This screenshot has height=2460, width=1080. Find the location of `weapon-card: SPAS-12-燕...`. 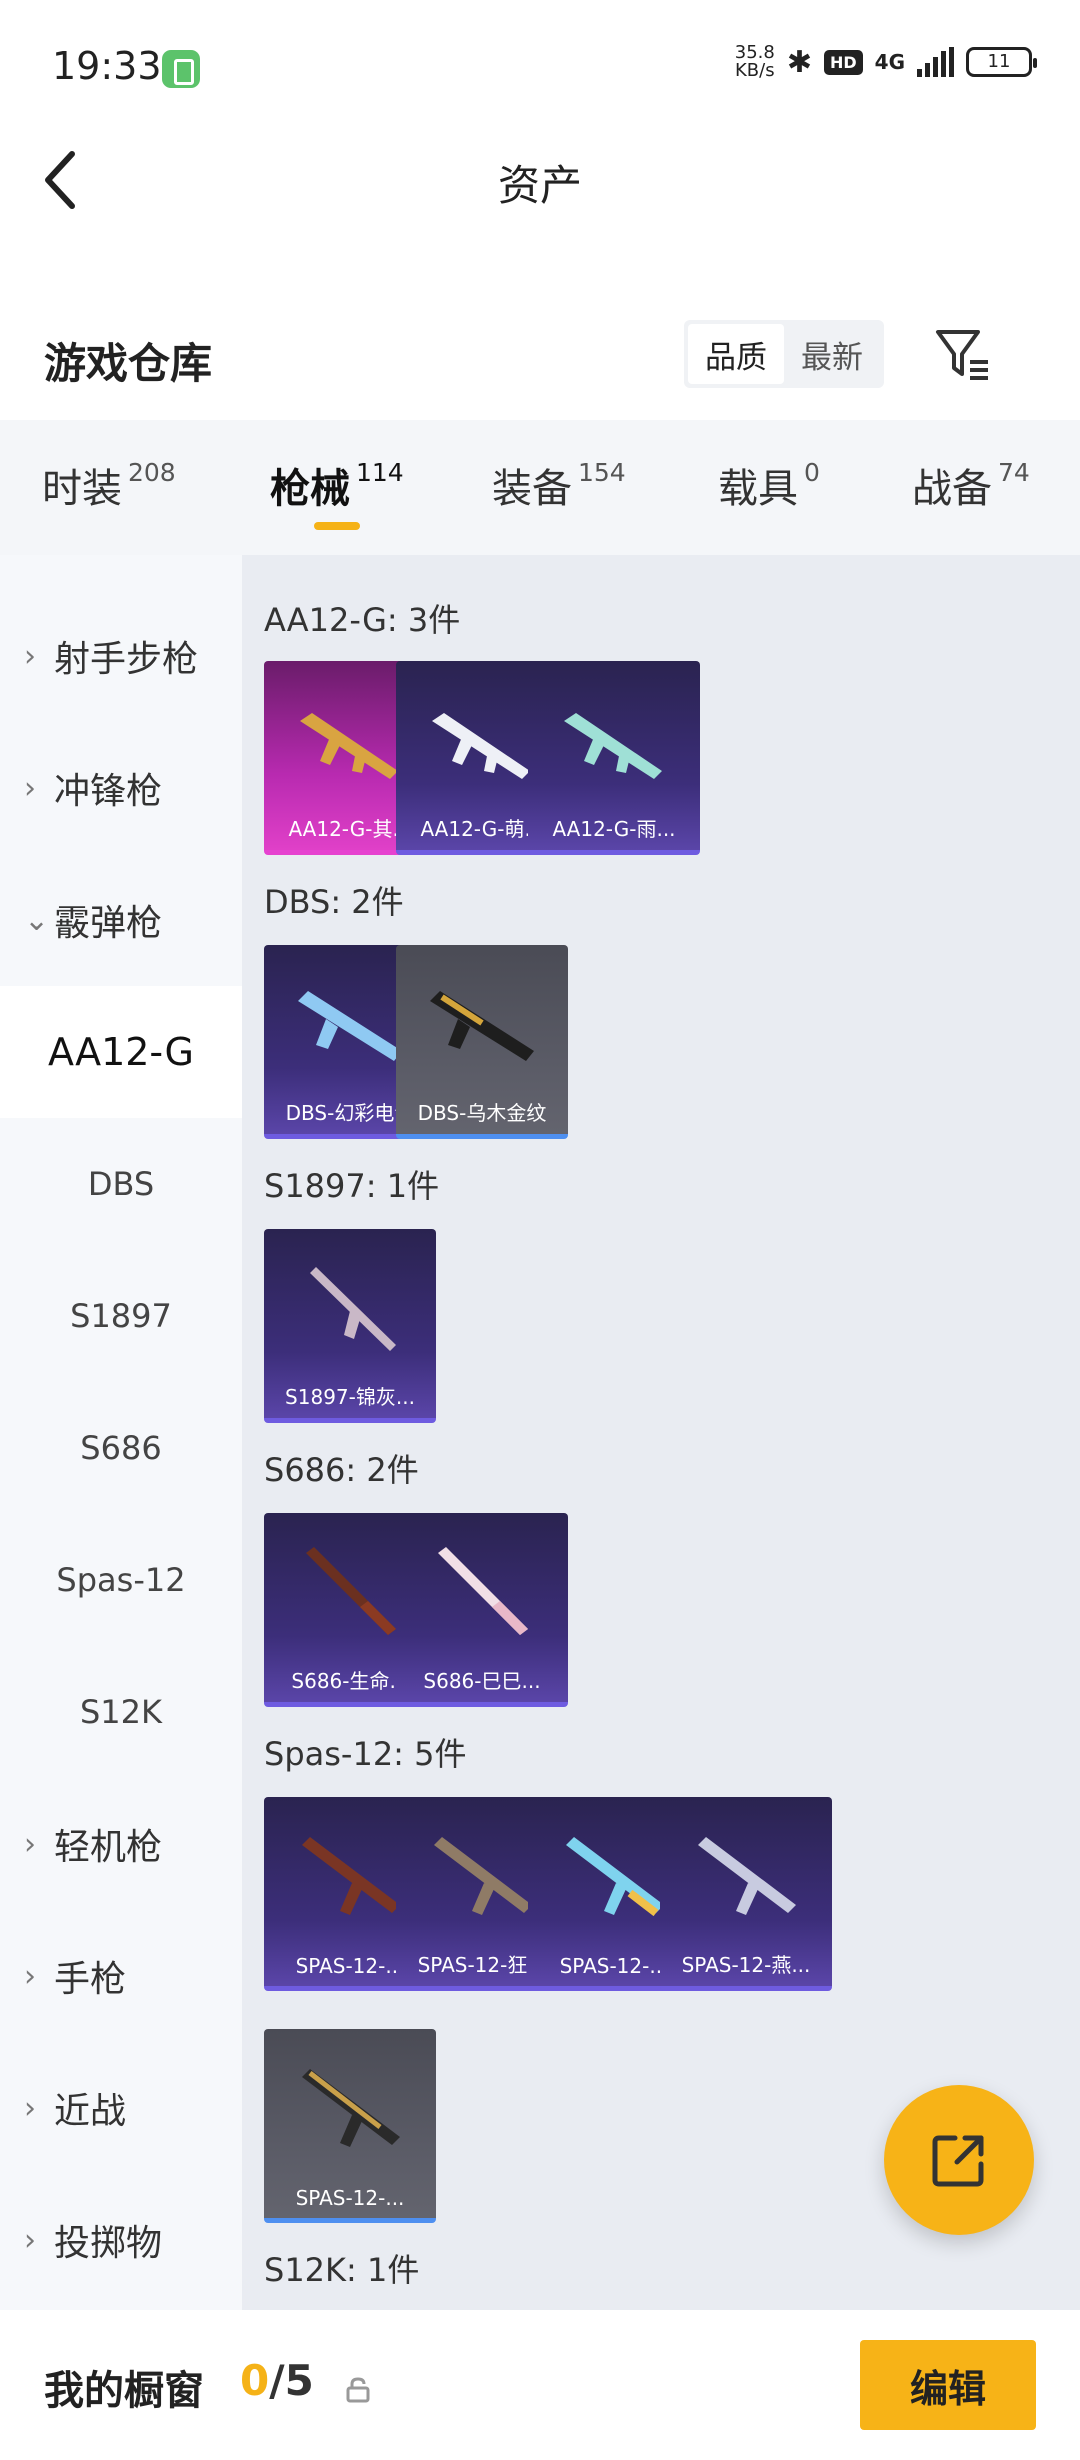

weapon-card: SPAS-12-燕... is located at coordinates (746, 1894).